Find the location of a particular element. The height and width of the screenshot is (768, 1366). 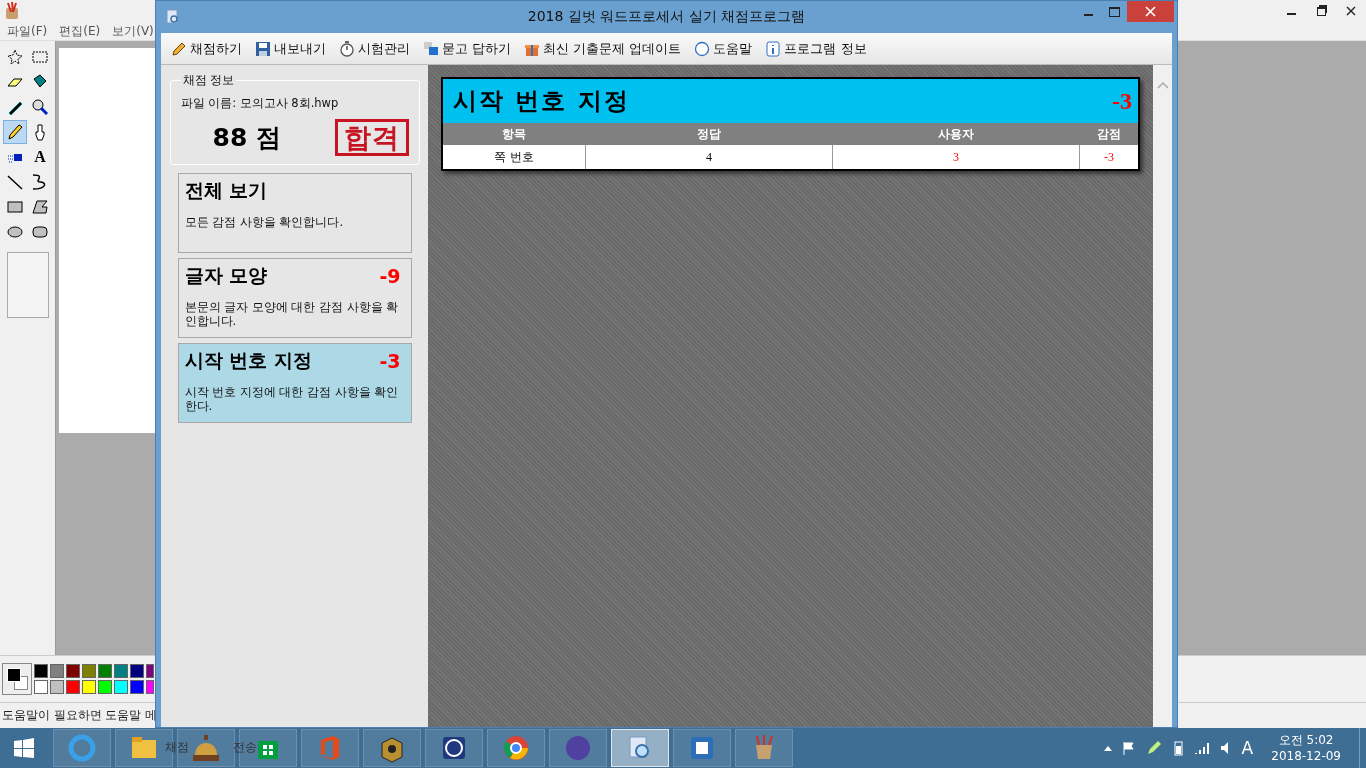

category-card: 글자 모양 -9 본문의 글자 모양에 대한 감점 사항을 확인합니다. is located at coordinates (294, 298).